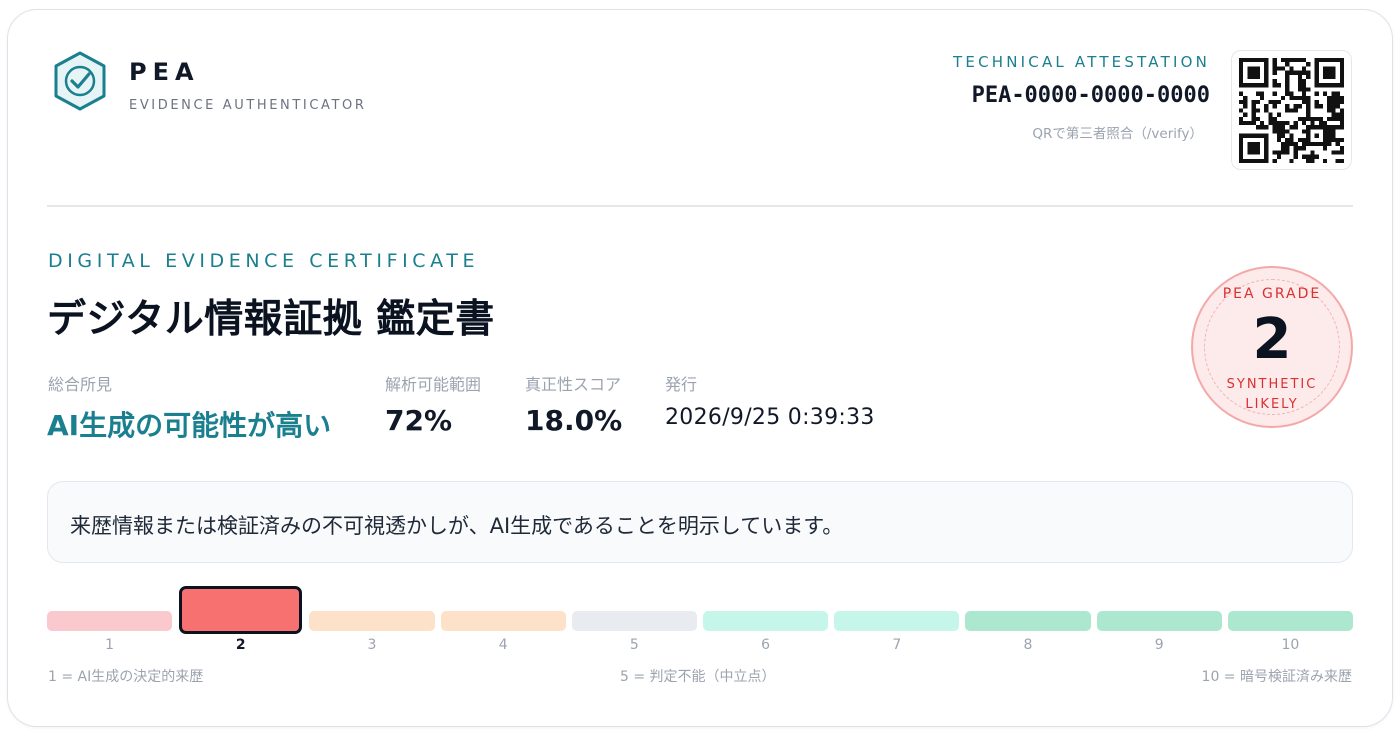 This screenshot has height=737, width=1400. I want to click on scale-legend-right: 10 = 暗号検証済み来歴, so click(1276, 677).